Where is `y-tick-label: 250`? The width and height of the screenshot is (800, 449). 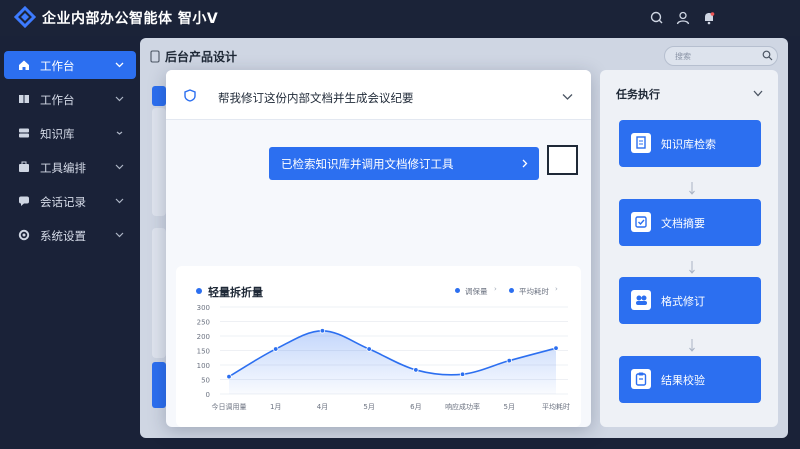
y-tick-label: 250 is located at coordinates (203, 323).